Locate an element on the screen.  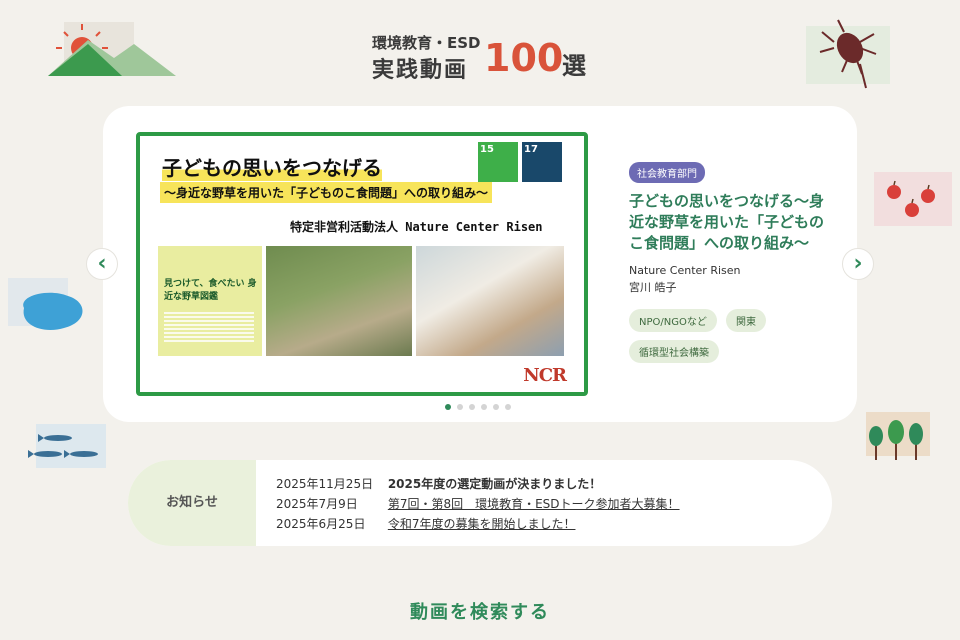
logo-line1: 環境教育・ESD is located at coordinates (426, 43).